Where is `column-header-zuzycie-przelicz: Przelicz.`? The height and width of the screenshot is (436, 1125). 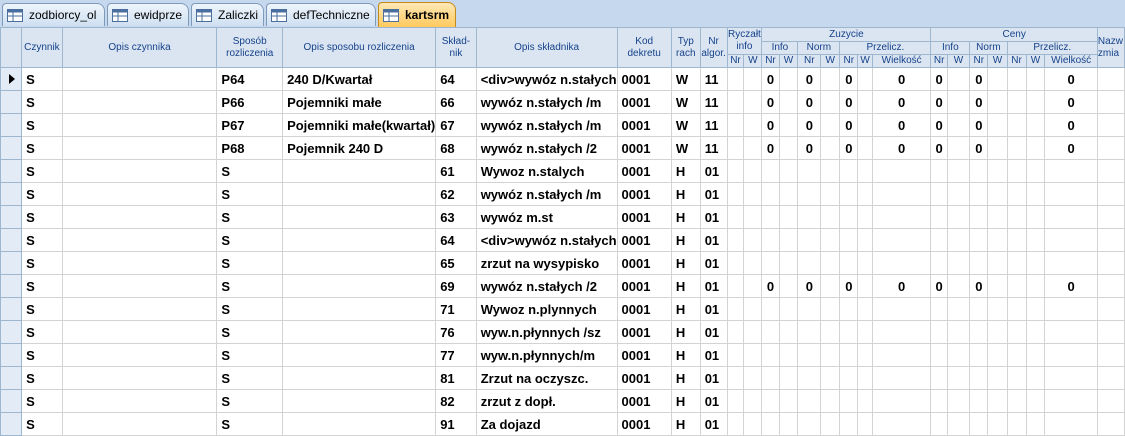
column-header-zuzycie-przelicz: Przelicz. is located at coordinates (885, 48).